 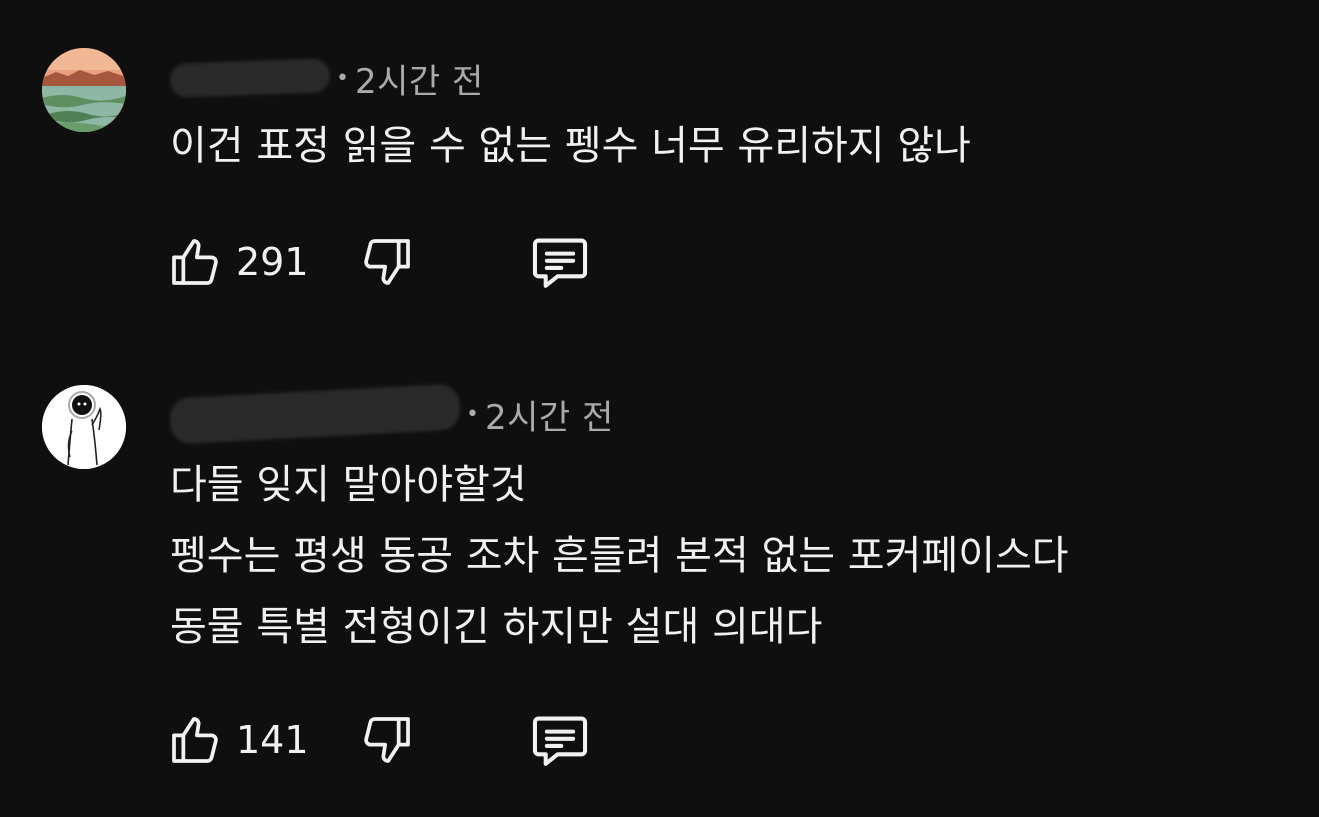 I want to click on like-count: 141, so click(x=272, y=740).